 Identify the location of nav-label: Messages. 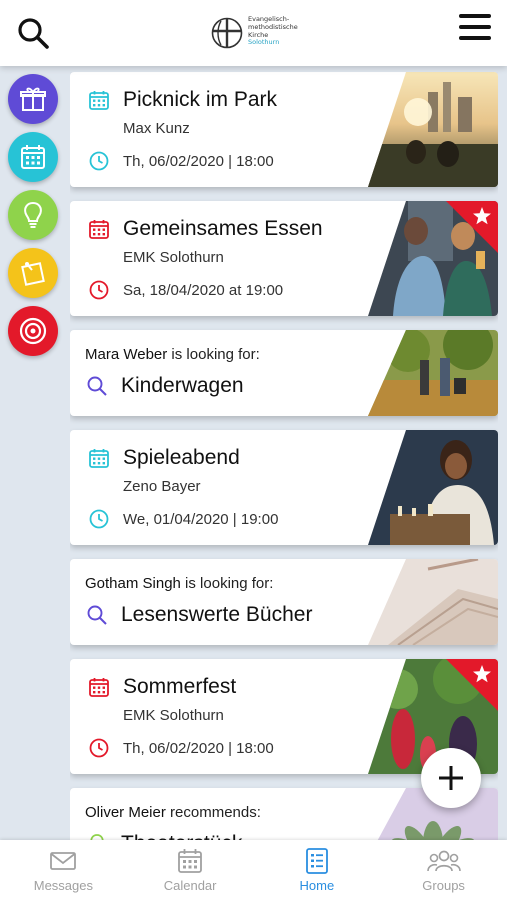
(63, 885).